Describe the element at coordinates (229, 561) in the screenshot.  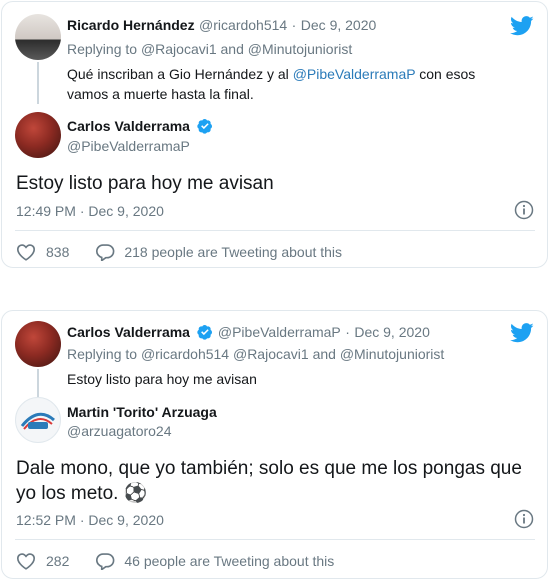
I see `tweeting-about-count: 46 people are Tweeting about this` at that location.